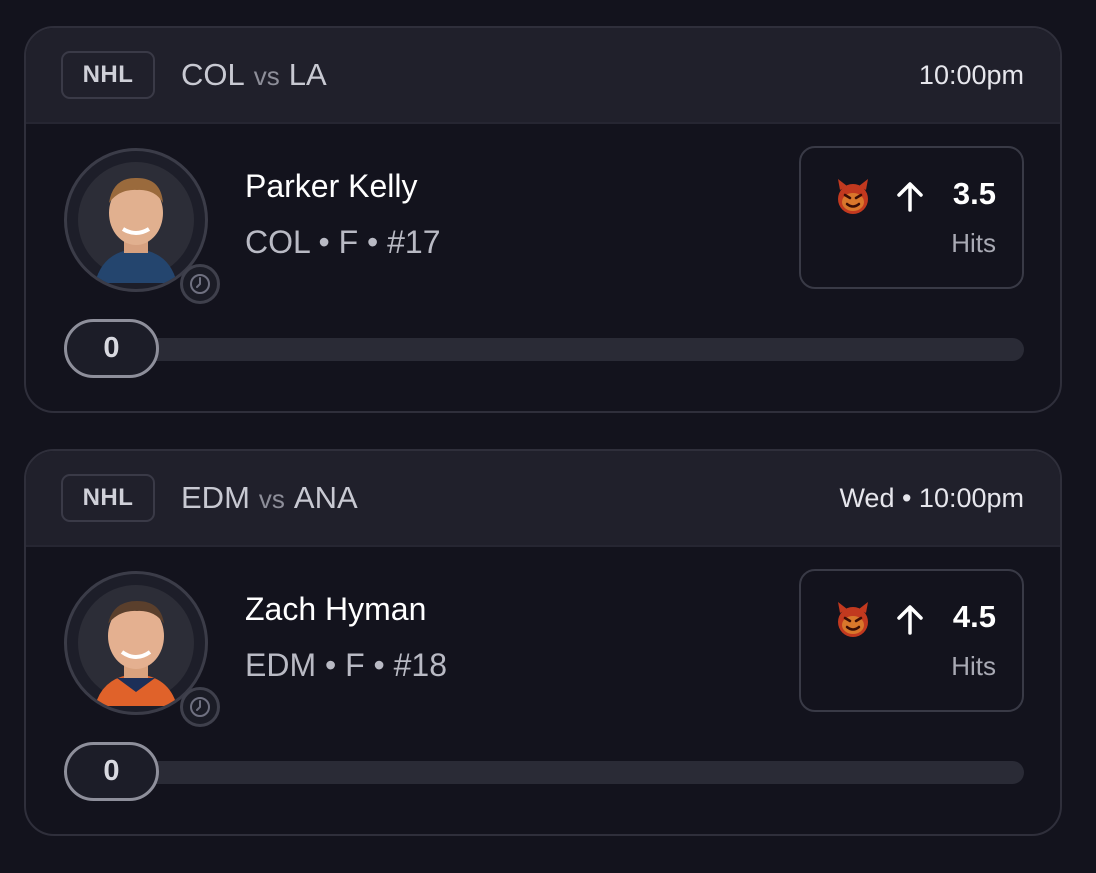 The width and height of the screenshot is (1096, 873). I want to click on home-team: COL, so click(213, 74).